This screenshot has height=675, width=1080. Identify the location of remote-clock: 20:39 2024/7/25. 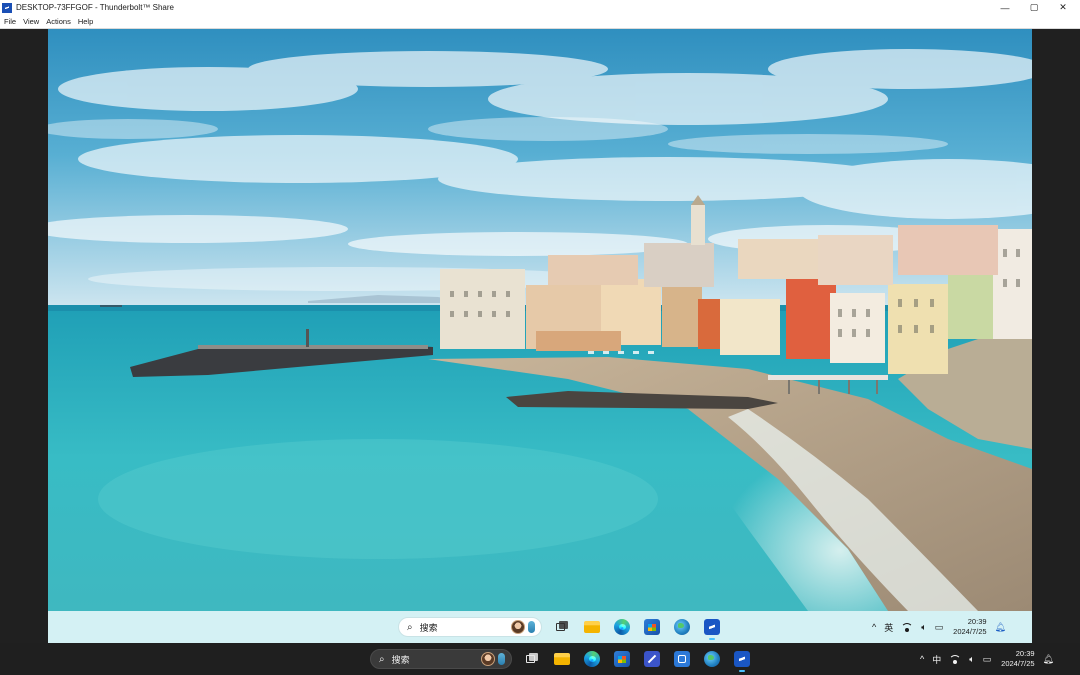
(969, 627).